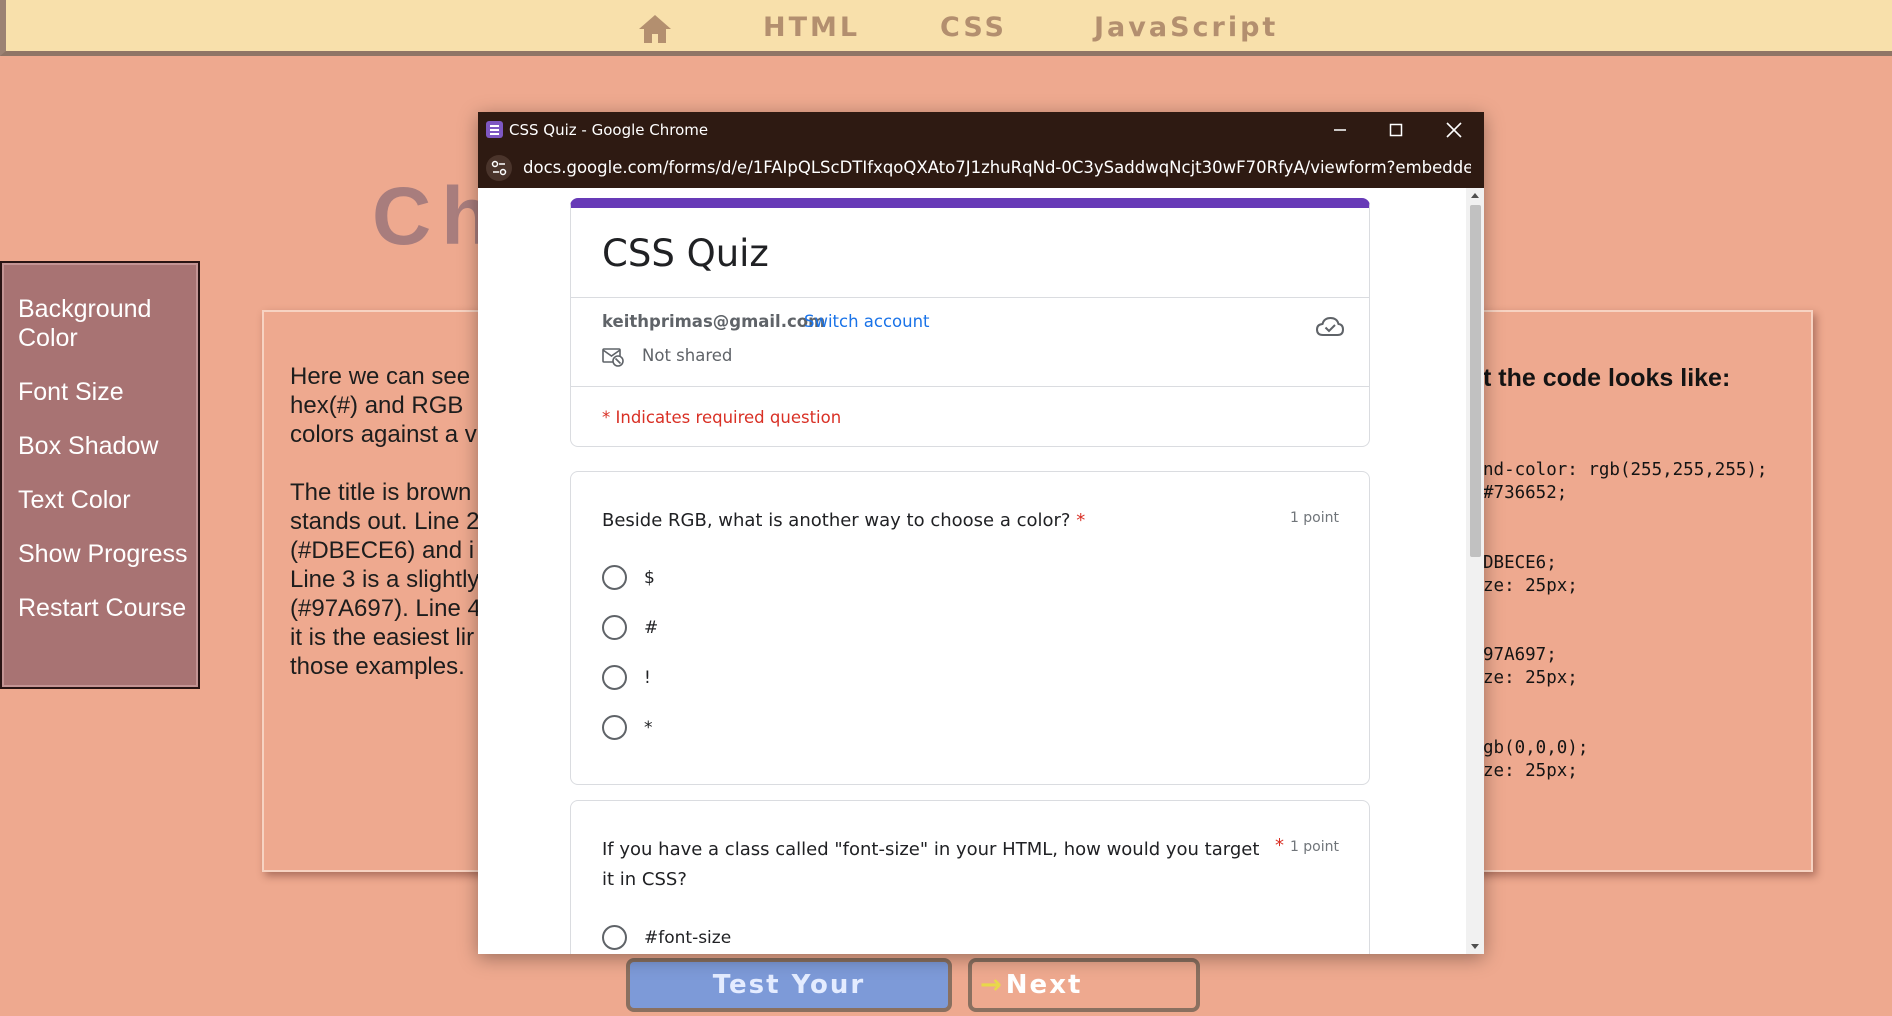 Image resolution: width=1892 pixels, height=1016 pixels. Describe the element at coordinates (687, 355) in the screenshot. I see `not-shared-label: Not shared` at that location.